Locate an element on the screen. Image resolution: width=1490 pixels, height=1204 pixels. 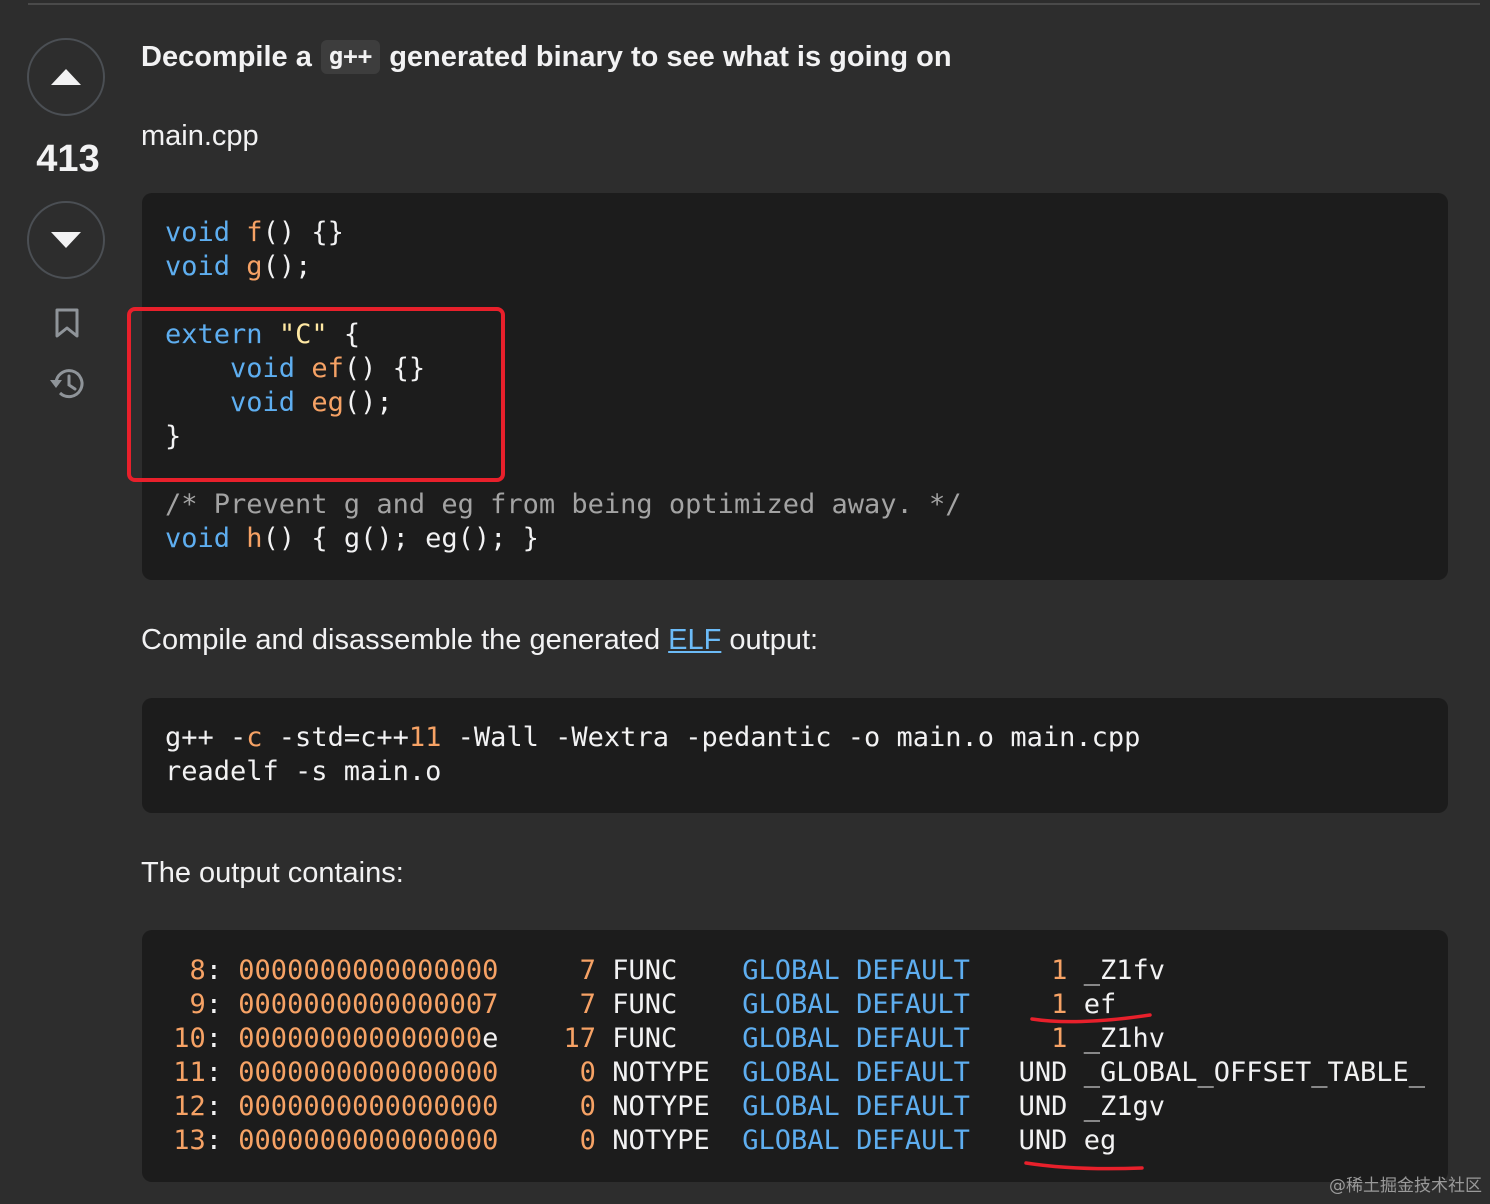
symbol-value: 0000000000000007 is located at coordinates (368, 1004).